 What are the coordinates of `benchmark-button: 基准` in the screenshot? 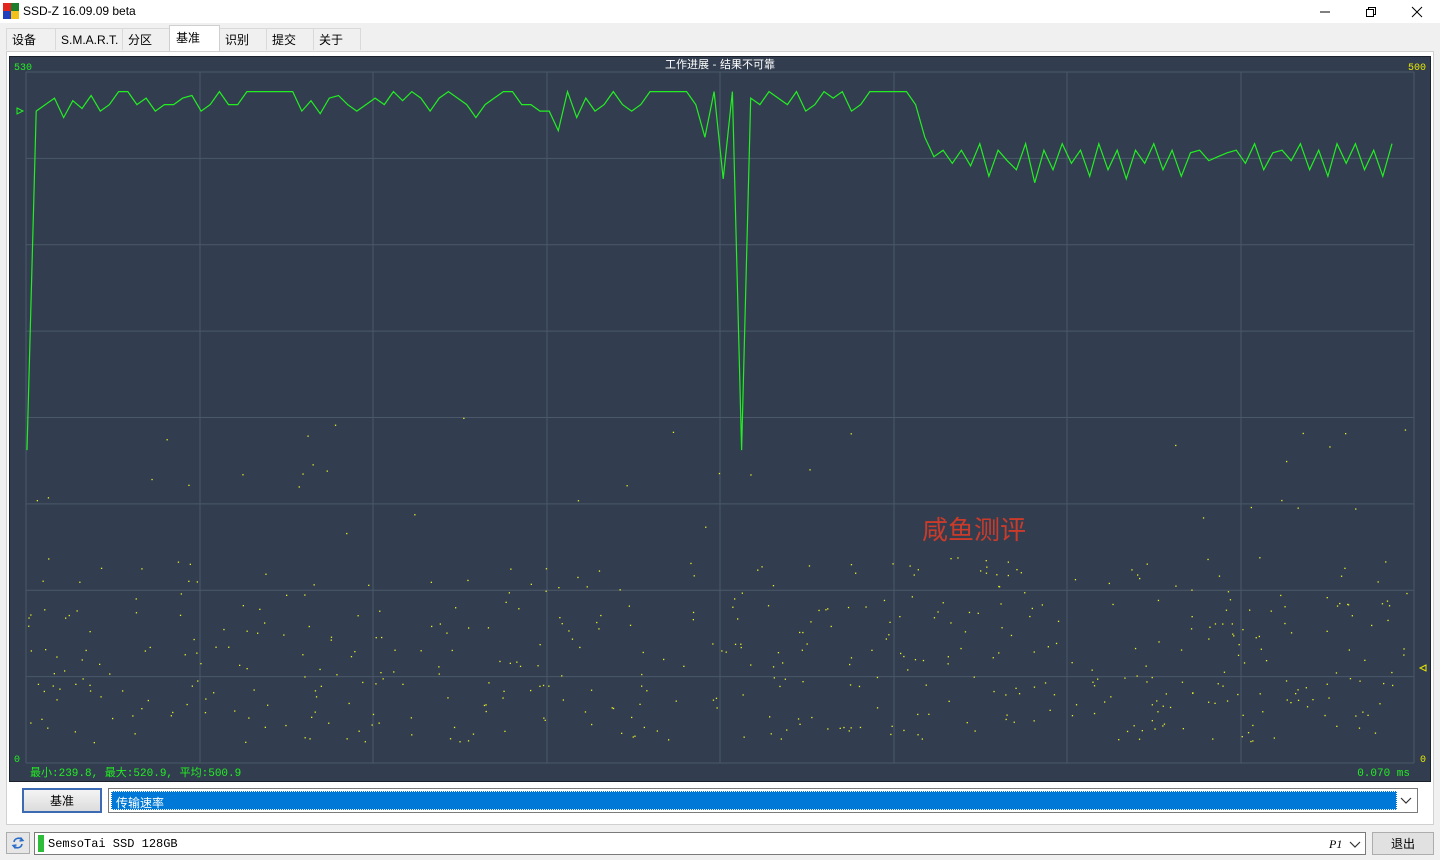 It's located at (62, 800).